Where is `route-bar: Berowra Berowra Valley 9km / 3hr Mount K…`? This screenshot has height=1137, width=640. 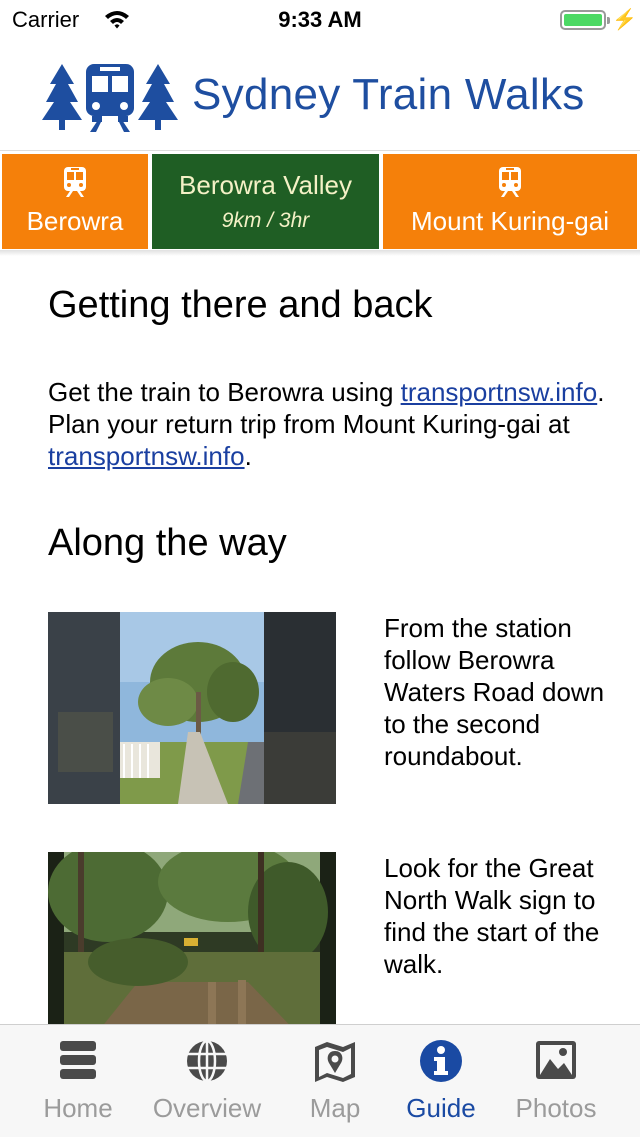 route-bar: Berowra Berowra Valley 9km / 3hr Mount K… is located at coordinates (320, 201).